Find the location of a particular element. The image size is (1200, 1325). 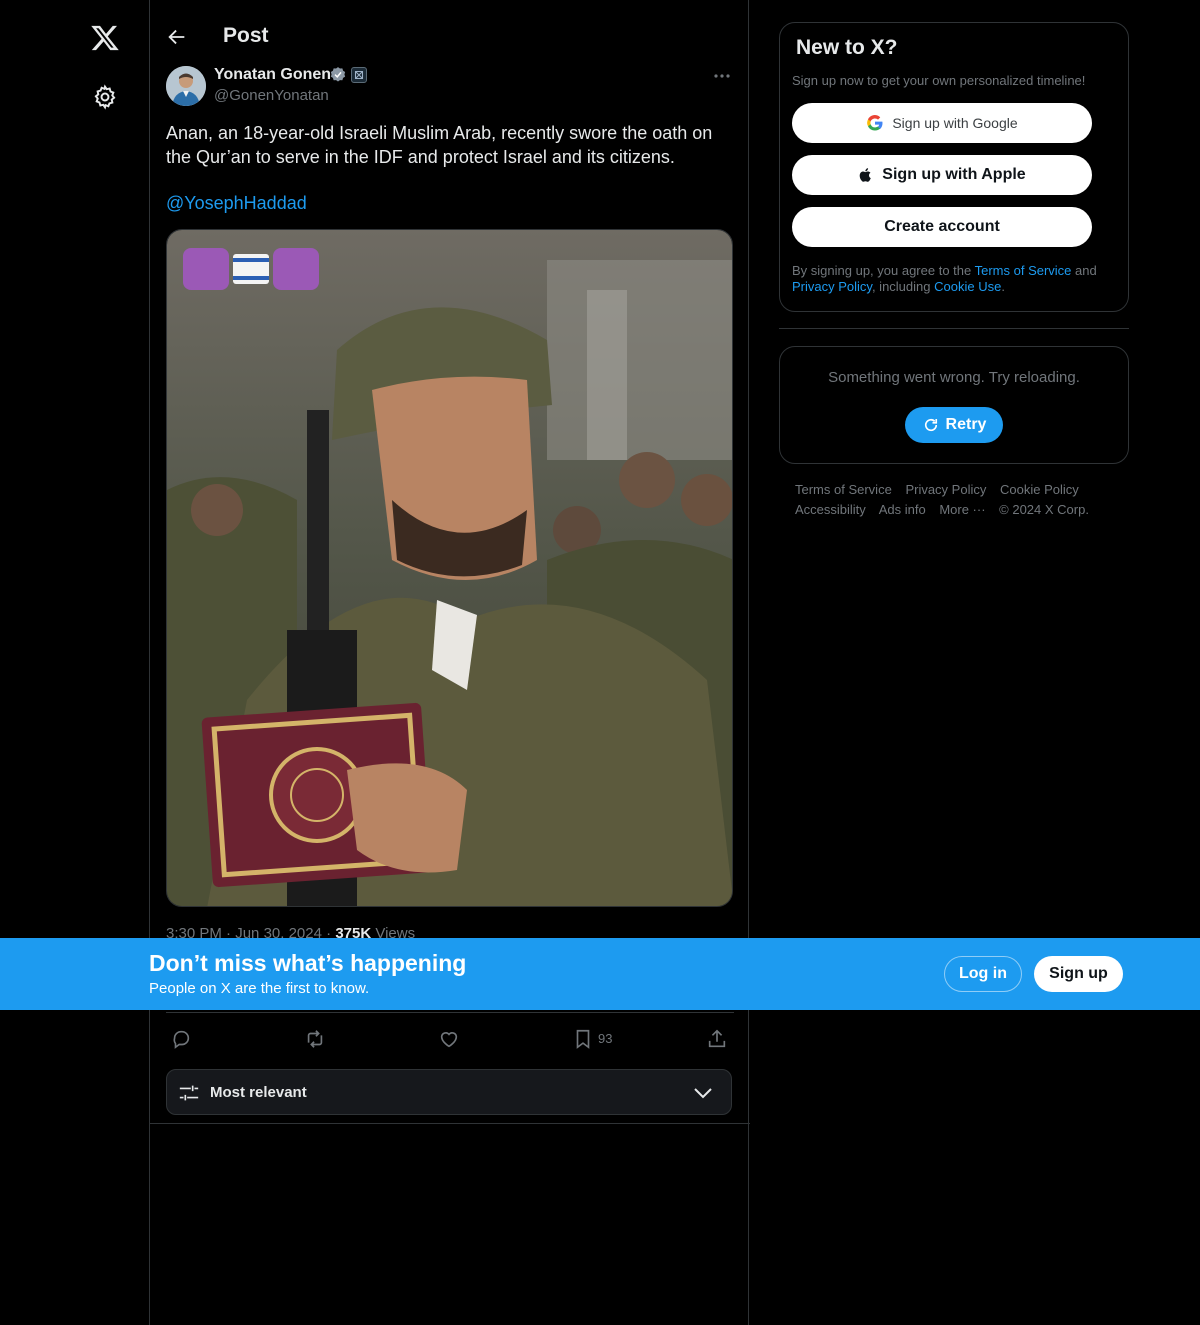

google-icon is located at coordinates (875, 123).